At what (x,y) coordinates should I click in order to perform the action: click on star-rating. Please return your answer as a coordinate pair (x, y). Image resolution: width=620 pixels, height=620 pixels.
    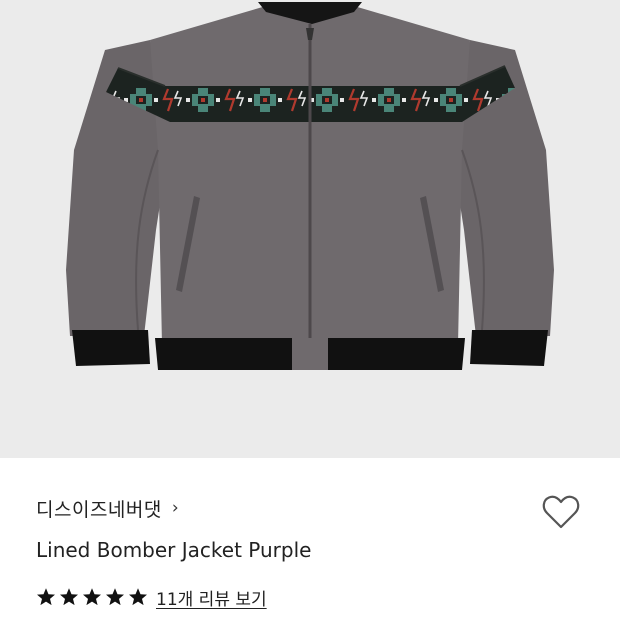
    Looking at the image, I should click on (92, 597).